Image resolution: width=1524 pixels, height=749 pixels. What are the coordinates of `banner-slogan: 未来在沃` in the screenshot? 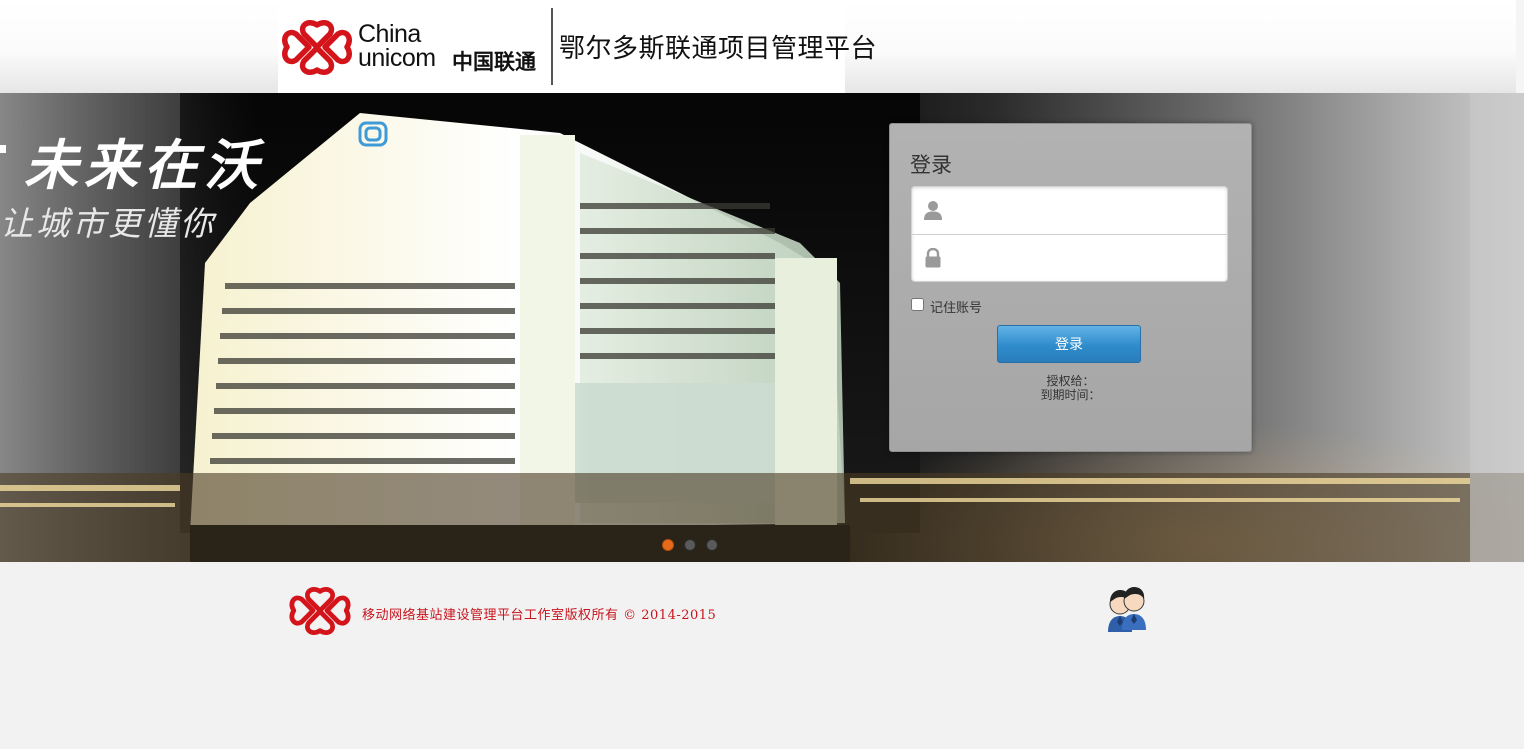 It's located at (144, 165).